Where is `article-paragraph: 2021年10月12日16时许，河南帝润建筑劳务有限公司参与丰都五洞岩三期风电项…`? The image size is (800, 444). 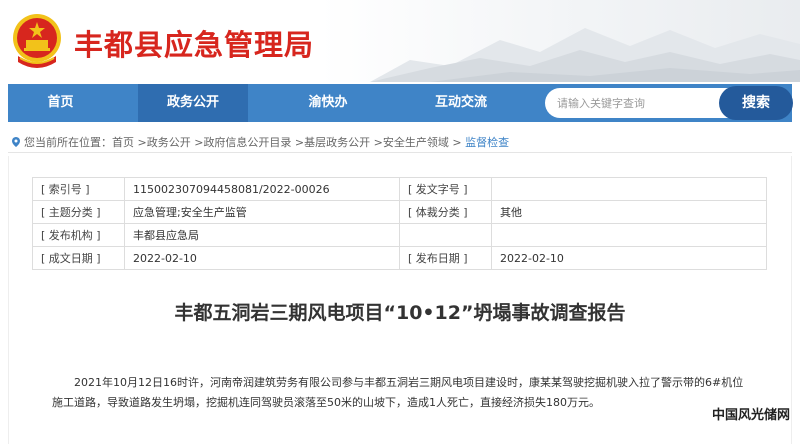
article-paragraph: 2021年10月12日16时许，河南帝润建筑劳务有限公司参与丰都五洞岩三期风电项… is located at coordinates (398, 392).